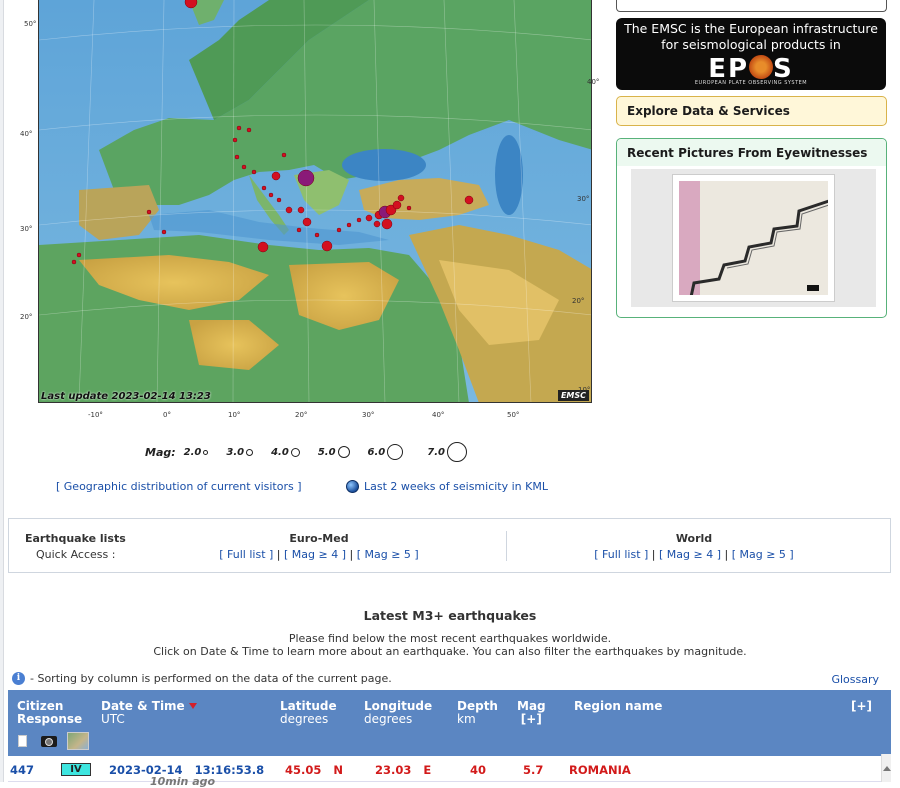  I want to click on divider, so click(506, 546).